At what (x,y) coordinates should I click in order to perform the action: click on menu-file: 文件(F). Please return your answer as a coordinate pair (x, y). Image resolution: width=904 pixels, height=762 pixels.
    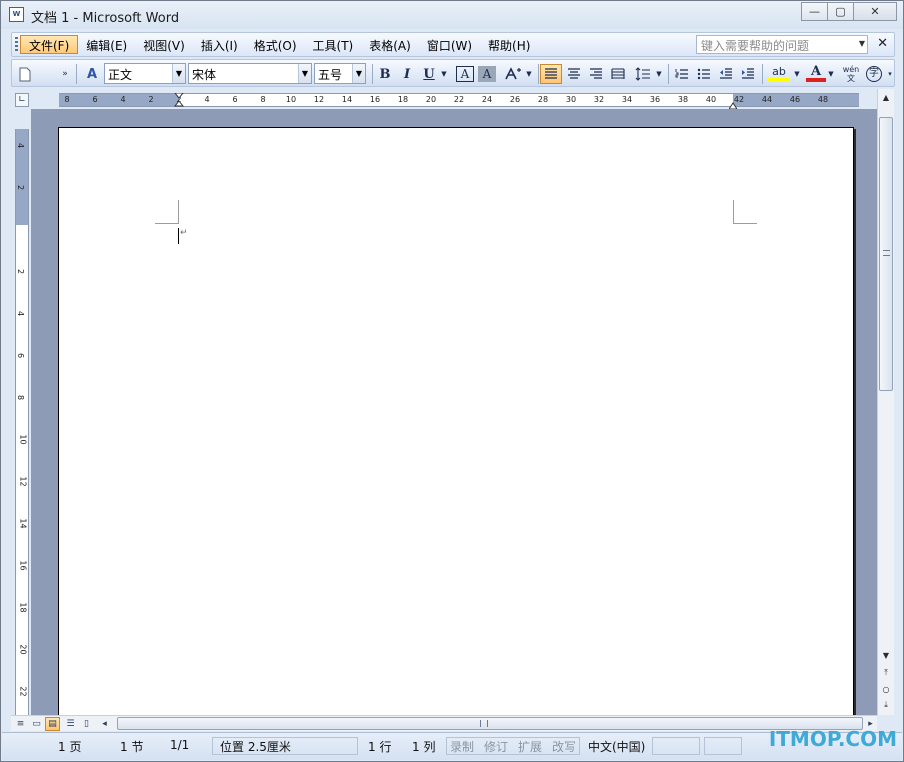
    Looking at the image, I should click on (49, 44).